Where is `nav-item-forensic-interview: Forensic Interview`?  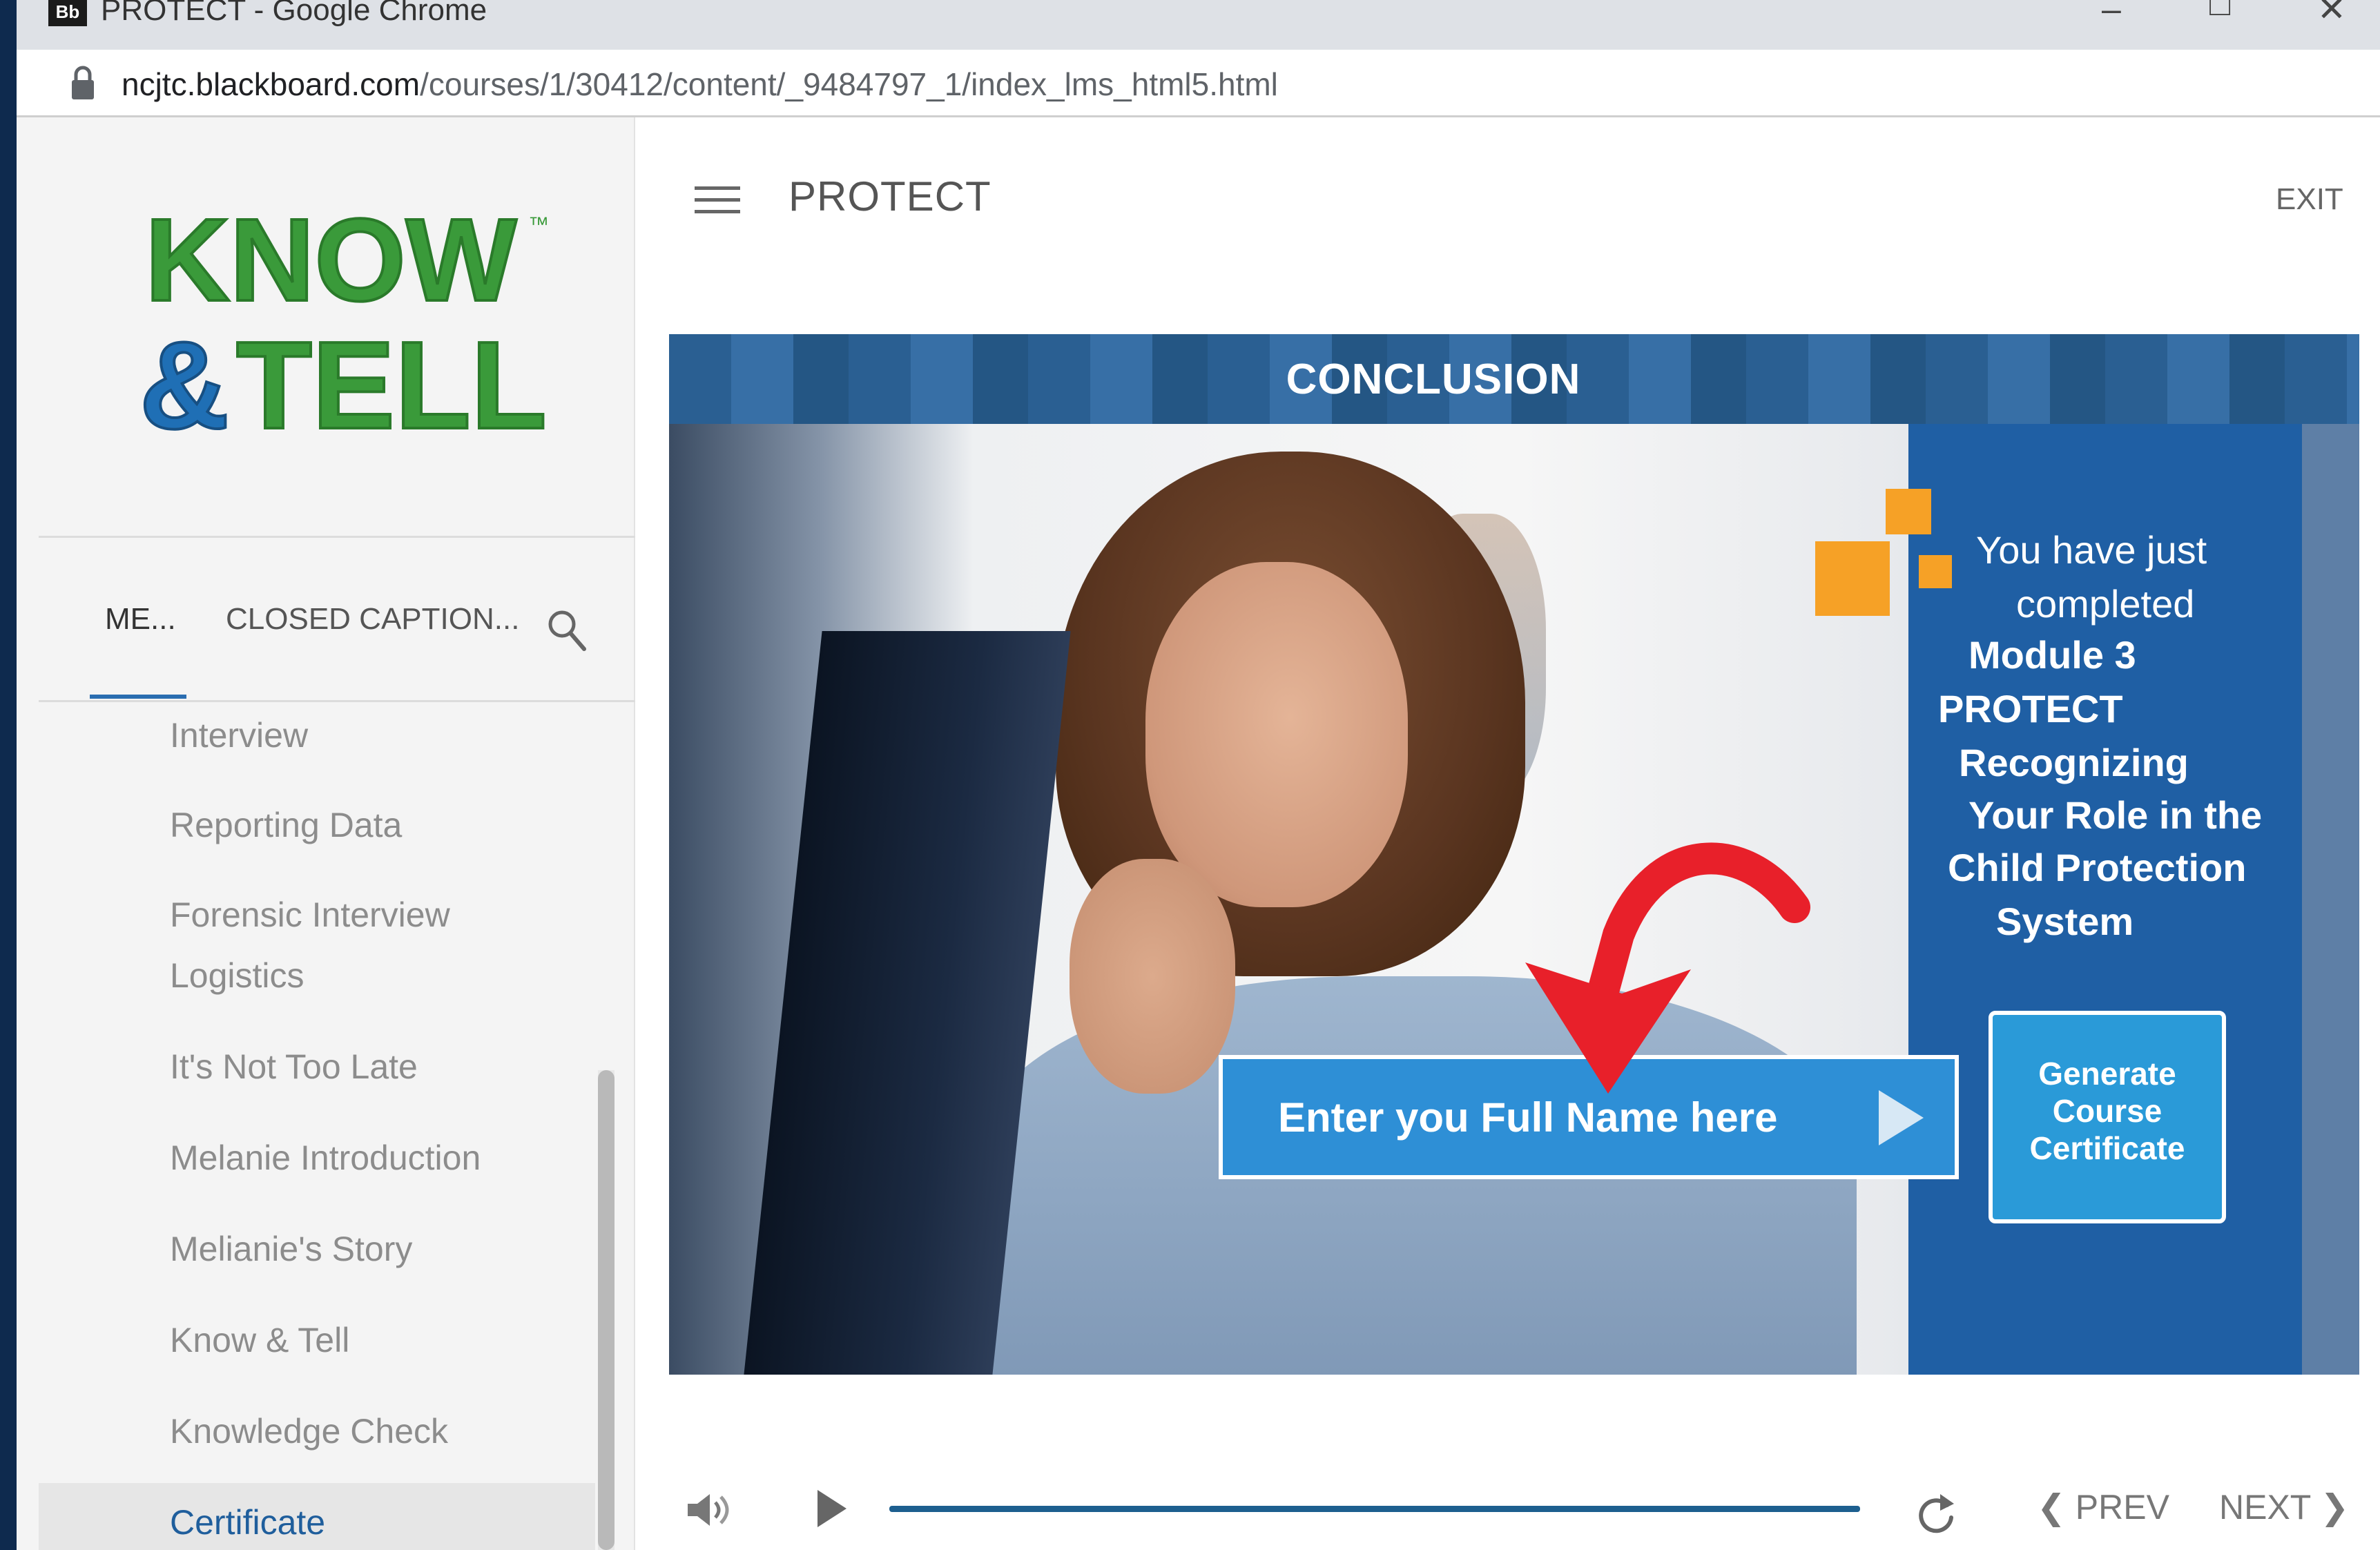
nav-item-forensic-interview: Forensic Interview is located at coordinates (310, 915).